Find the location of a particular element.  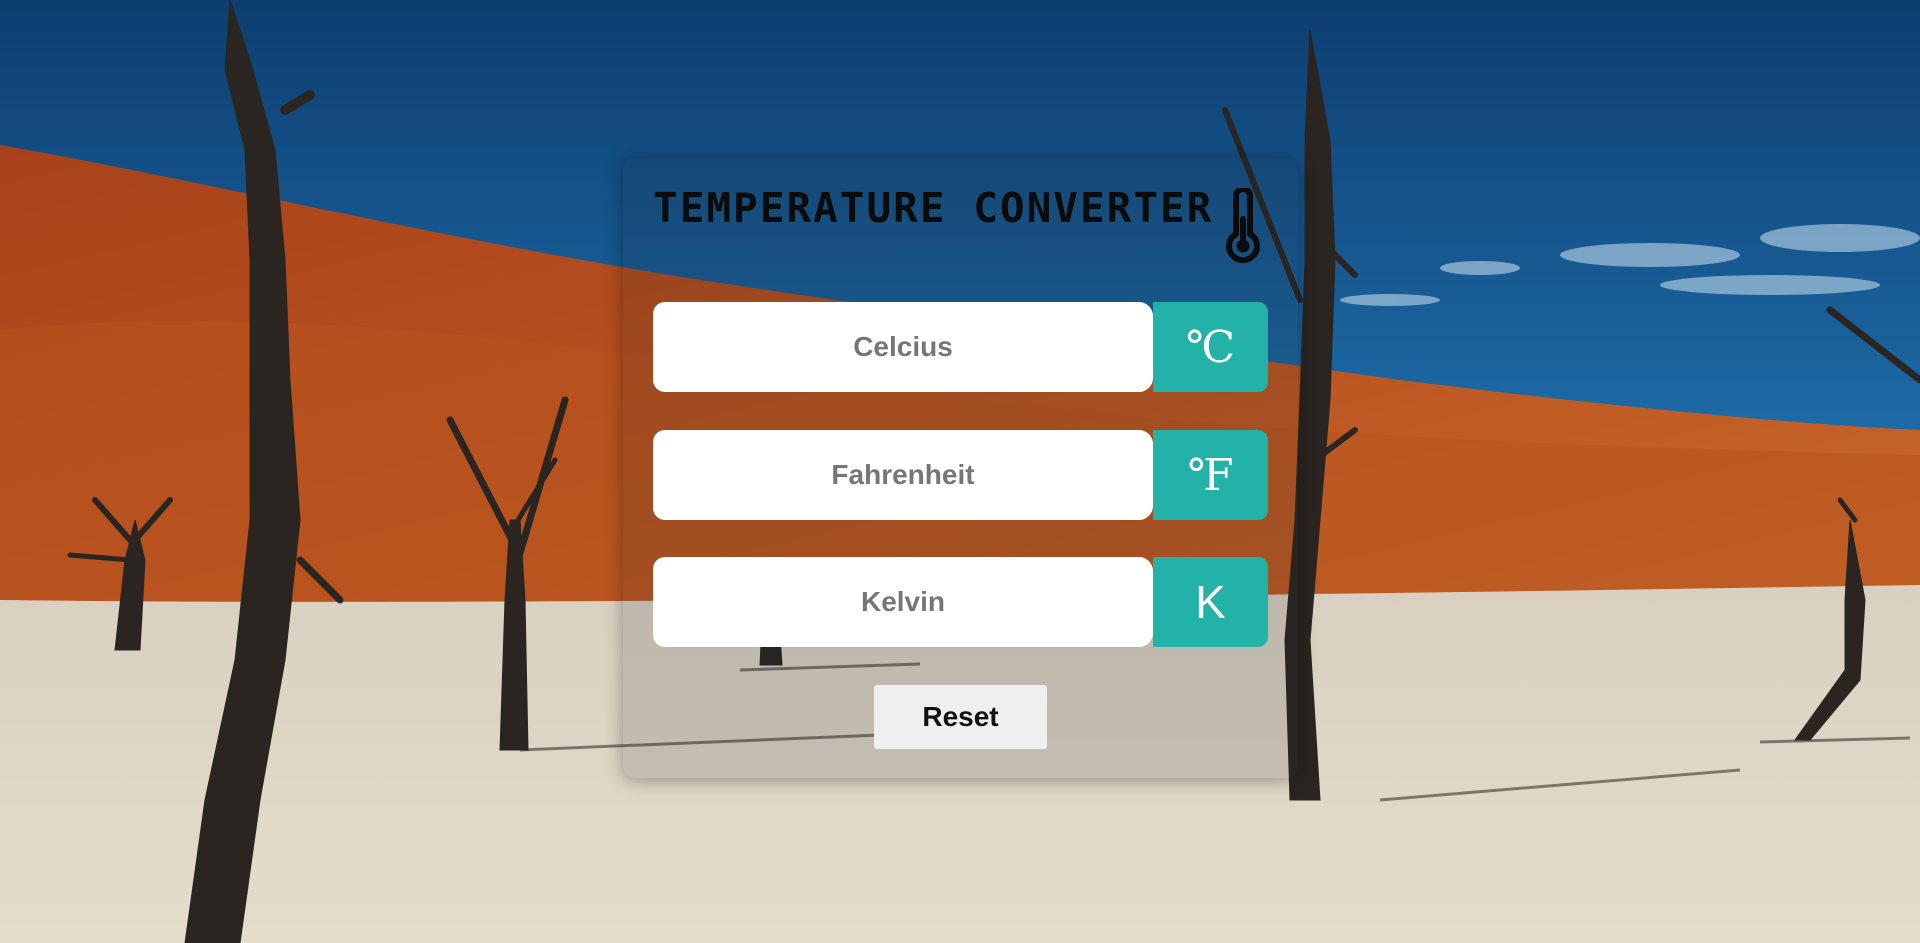

celsius-input is located at coordinates (903, 347).